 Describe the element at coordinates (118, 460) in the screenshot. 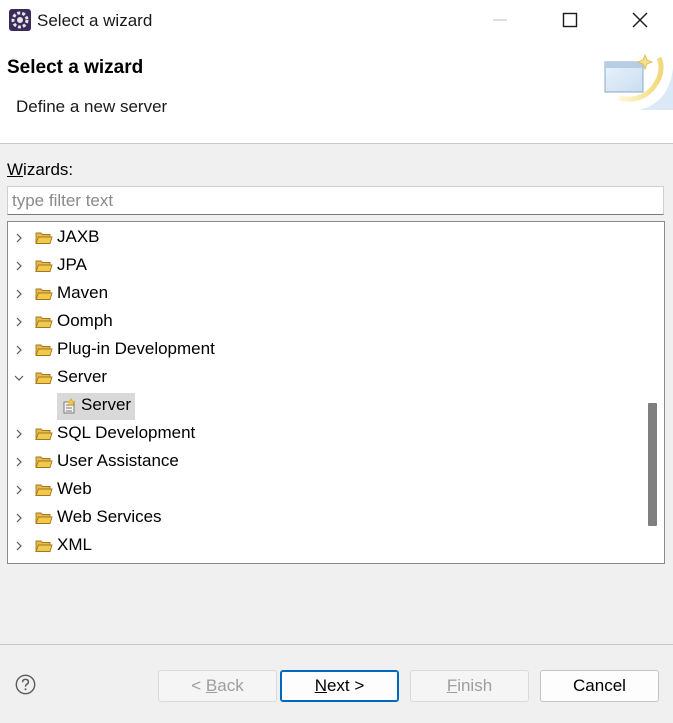

I see `tree-item-label: User Assistance` at that location.